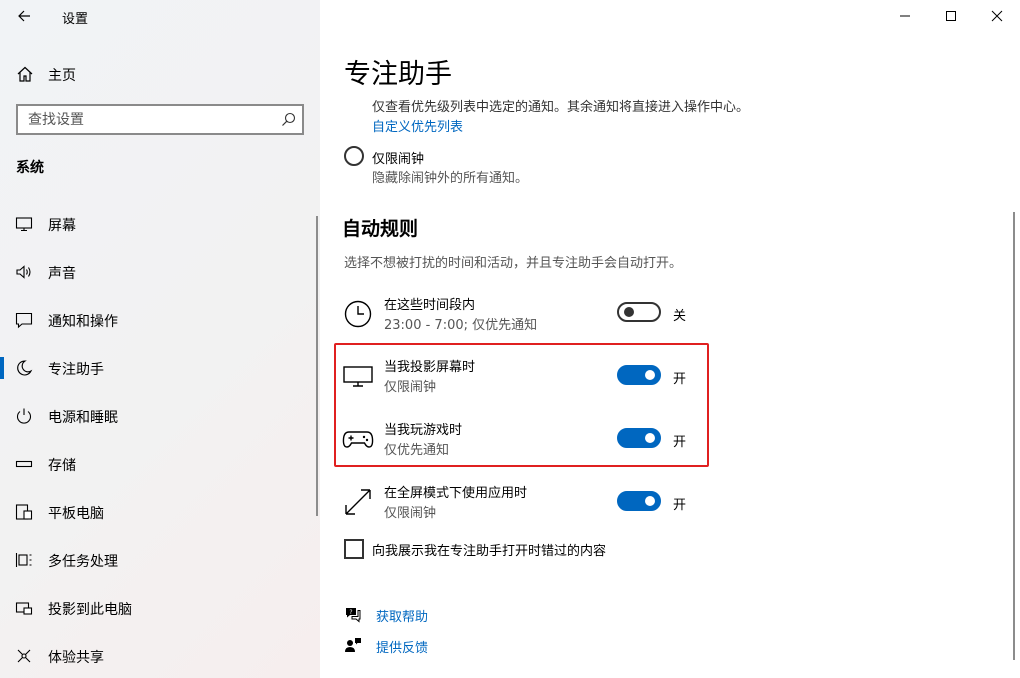 Image resolution: width=1020 pixels, height=678 pixels. Describe the element at coordinates (160, 16) in the screenshot. I see `titlebar-left: 设置` at that location.